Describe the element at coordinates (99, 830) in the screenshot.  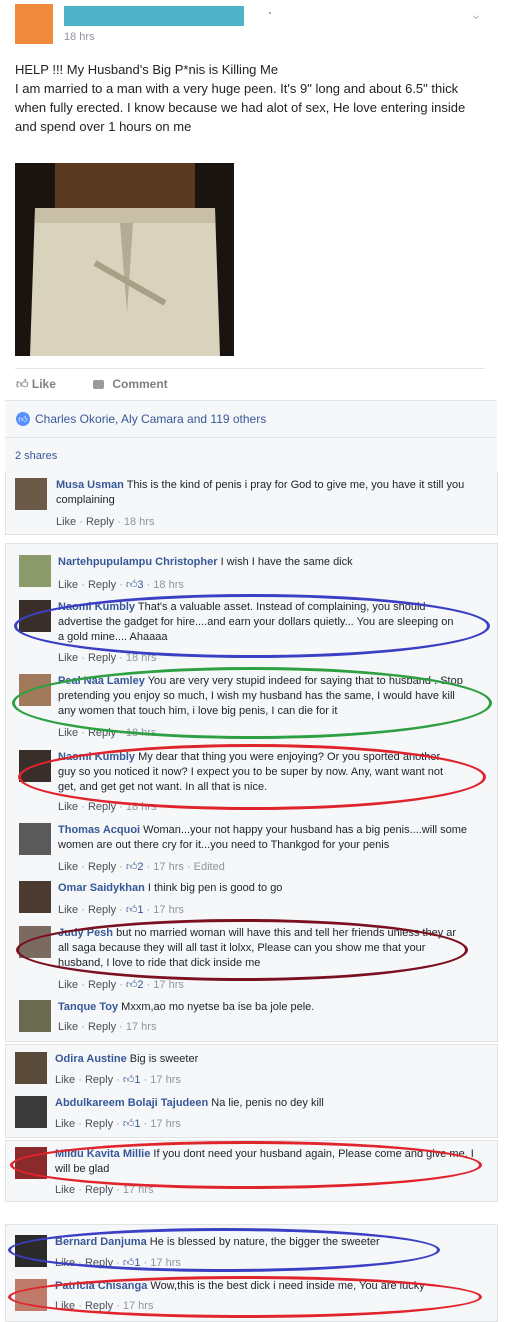
I see `commenter-name: Thomas Acquoi` at that location.